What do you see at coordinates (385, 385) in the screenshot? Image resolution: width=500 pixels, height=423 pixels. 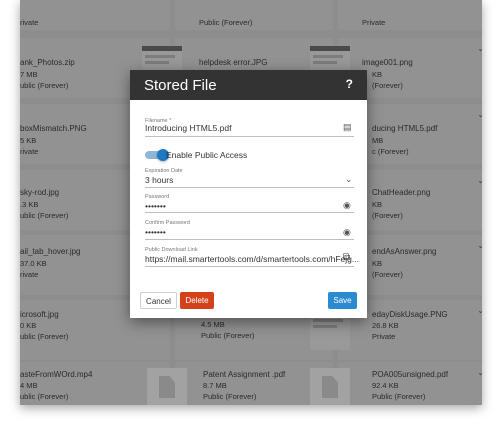 I see `file-size: 92.4 KB` at bounding box center [385, 385].